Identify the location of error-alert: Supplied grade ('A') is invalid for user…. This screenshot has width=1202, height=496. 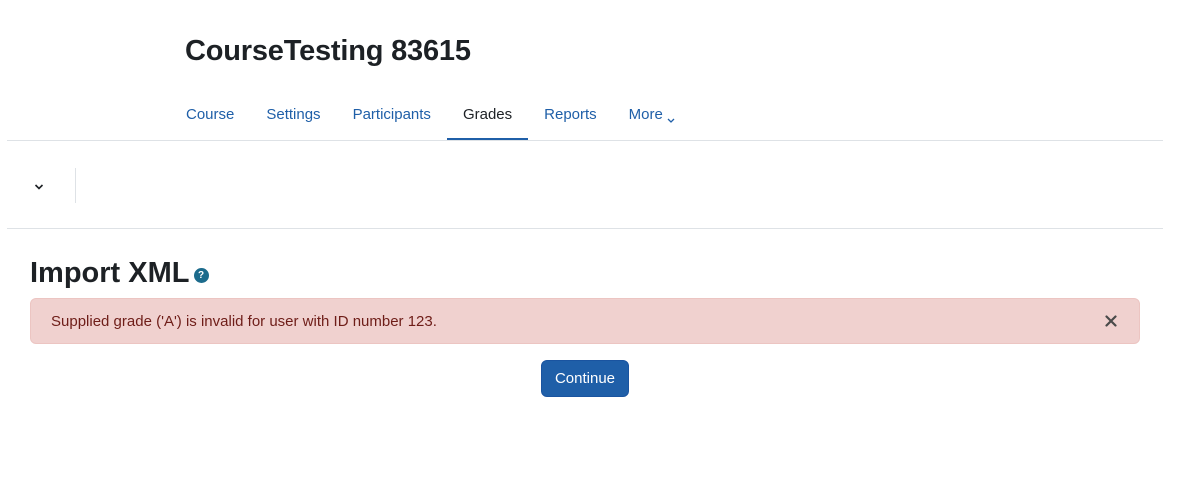
(585, 321).